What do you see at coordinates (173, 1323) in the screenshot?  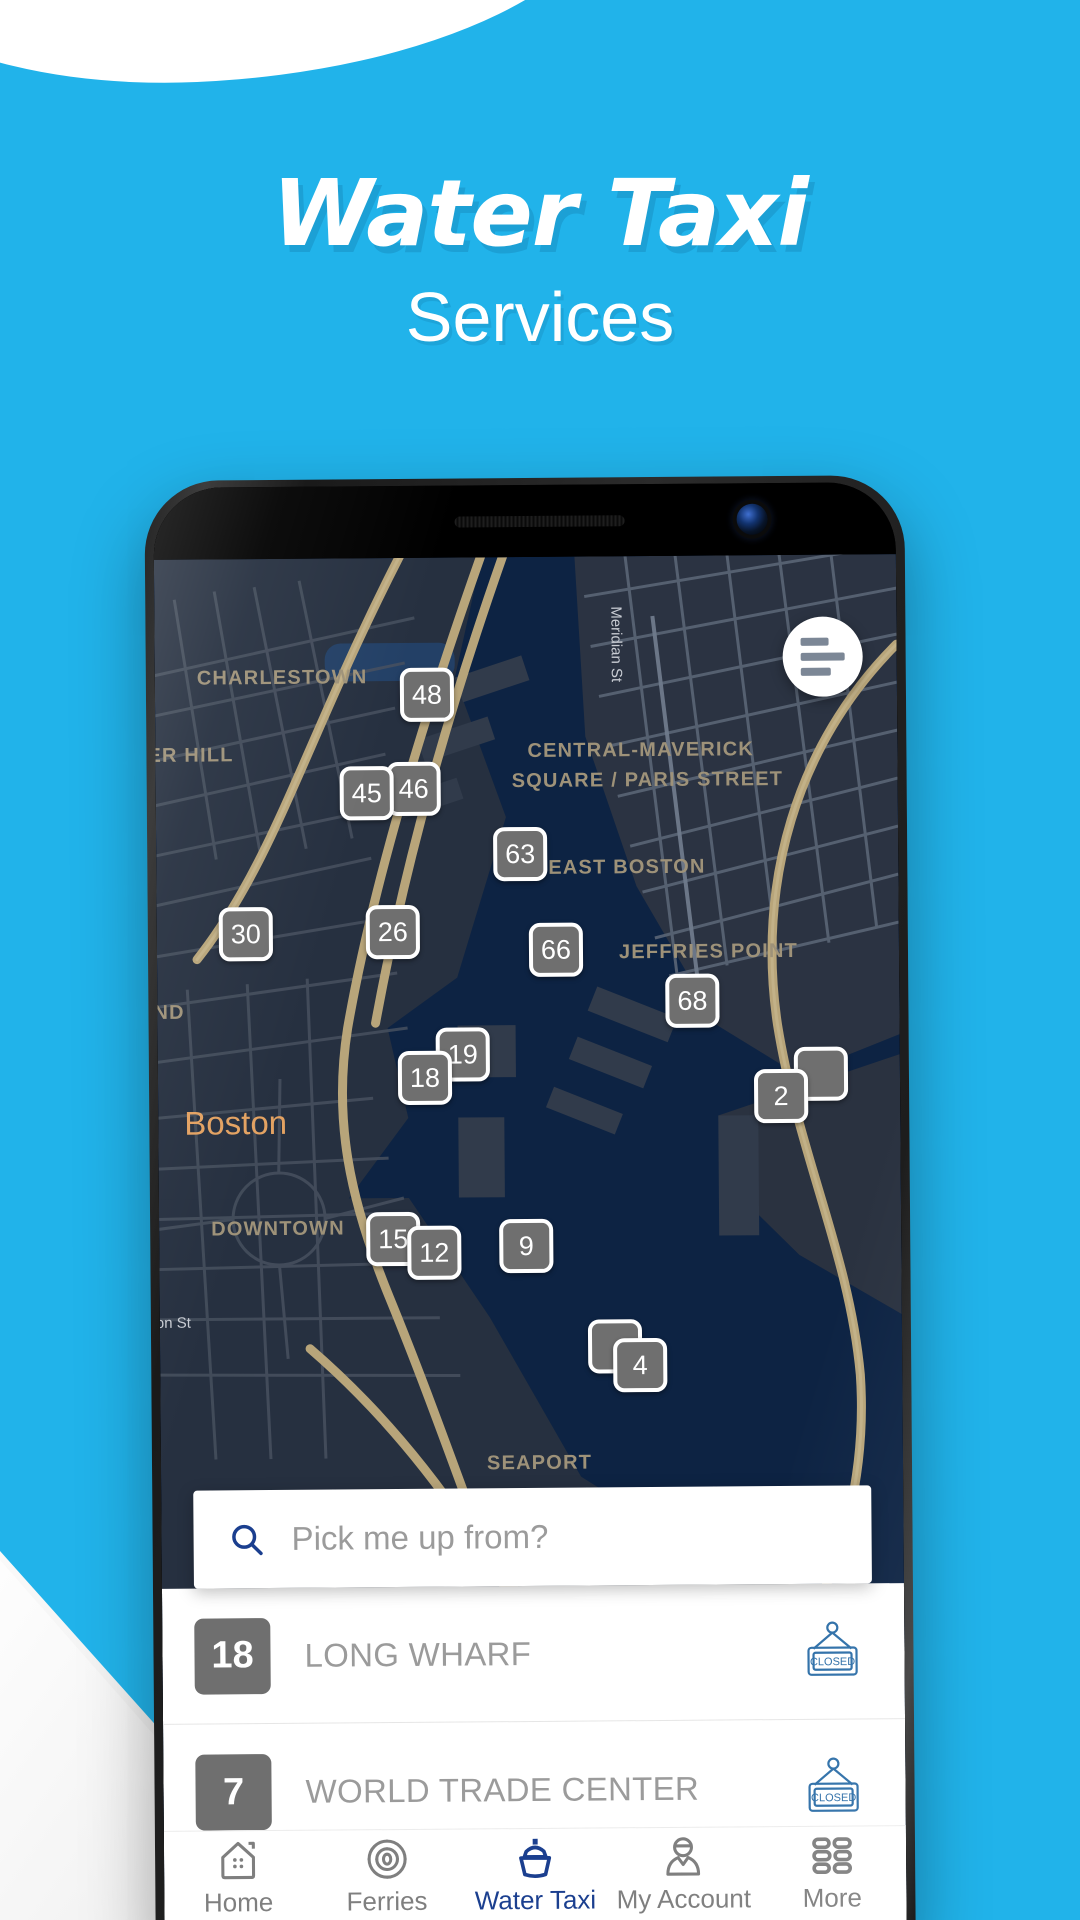 I see `map-street-label: on St` at bounding box center [173, 1323].